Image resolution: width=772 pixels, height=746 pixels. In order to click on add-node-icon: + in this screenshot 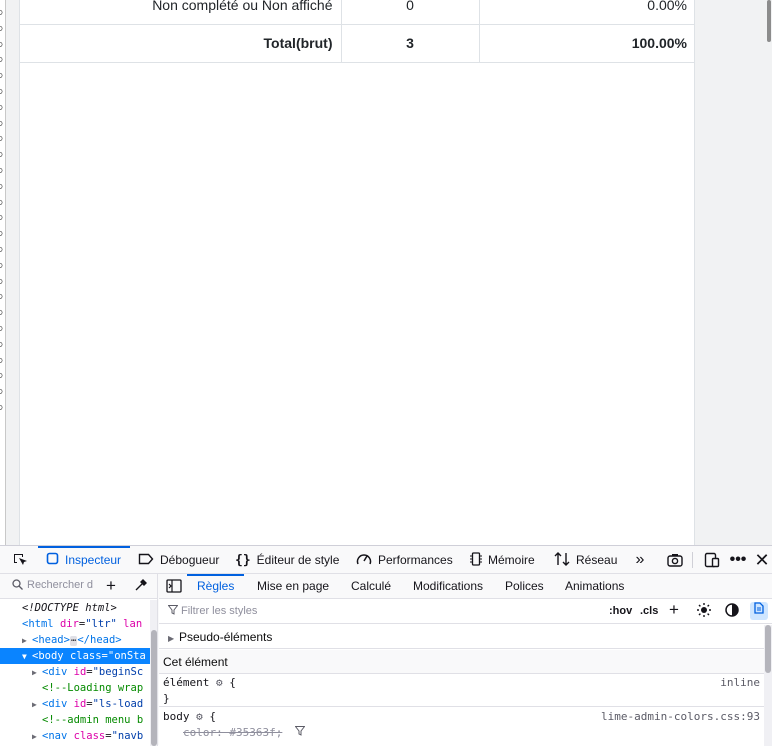, I will do `click(111, 586)`.